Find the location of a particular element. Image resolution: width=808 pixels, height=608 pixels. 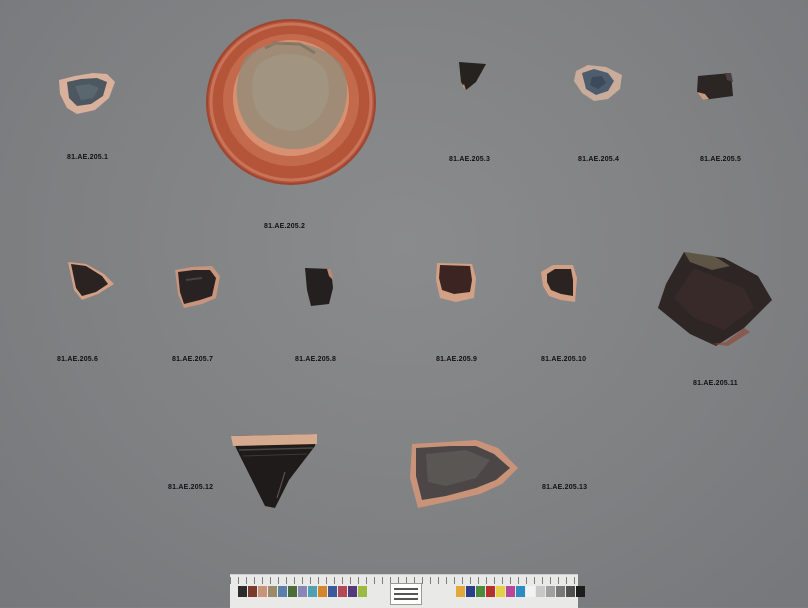

label-205-11: 81.AE.205.11 is located at coordinates (715, 383).